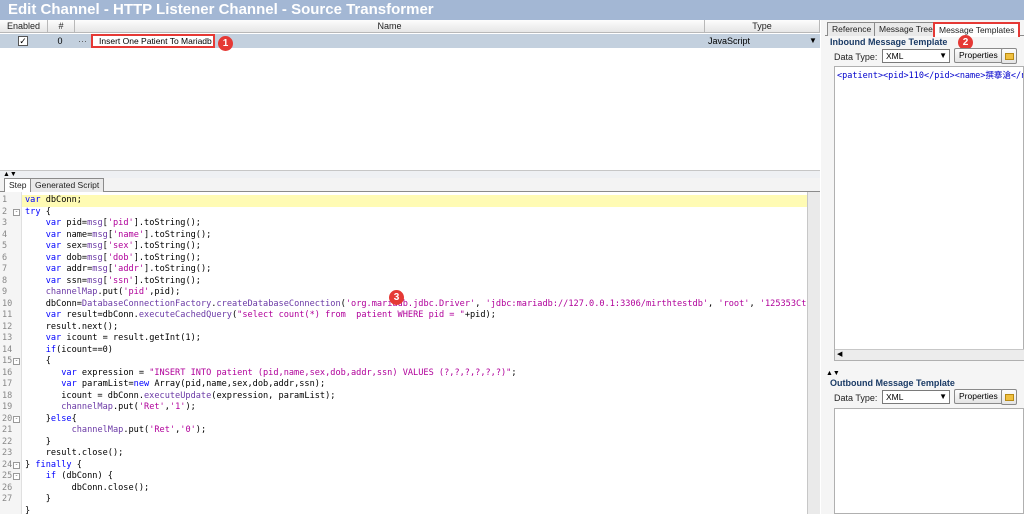  I want to click on col-header-enabled: Enabled, so click(24, 26).